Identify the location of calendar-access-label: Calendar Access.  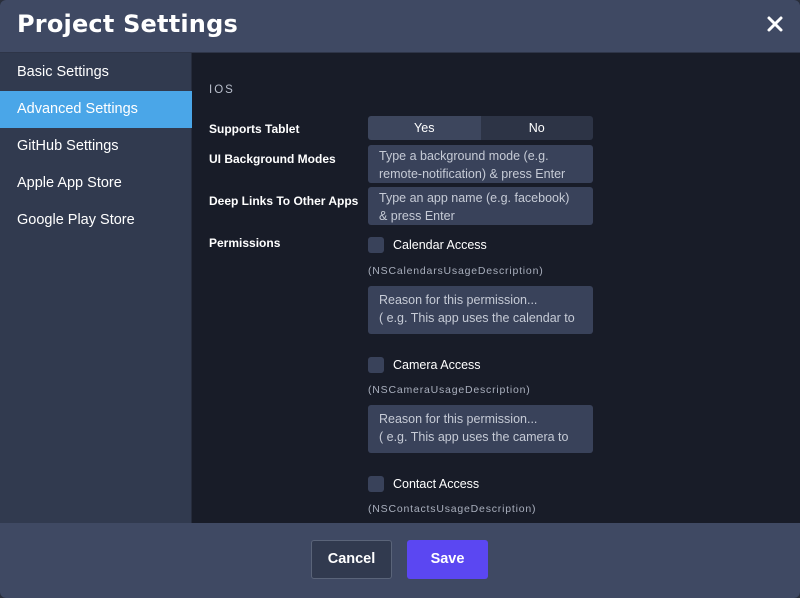
(440, 245).